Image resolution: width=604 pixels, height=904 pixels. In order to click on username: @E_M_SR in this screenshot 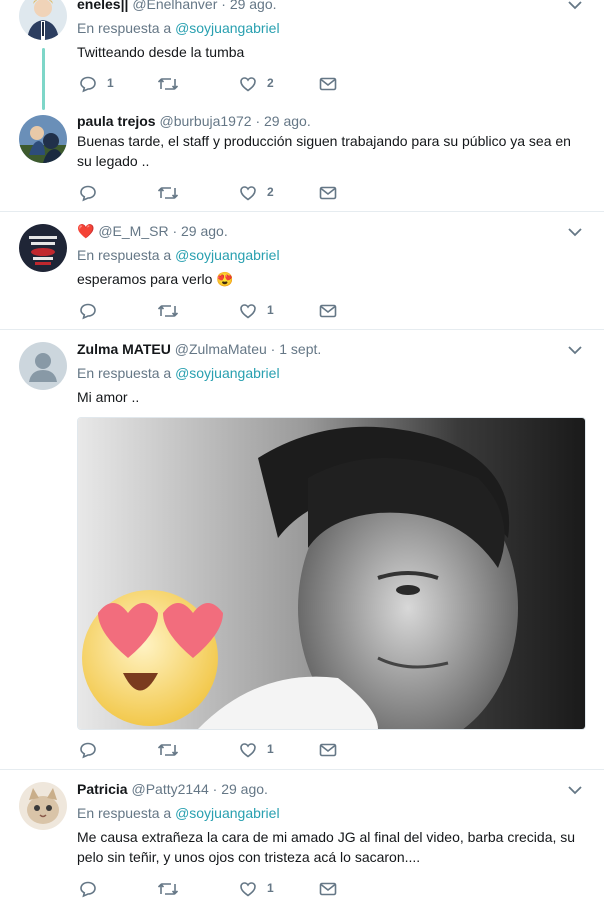, I will do `click(133, 231)`.